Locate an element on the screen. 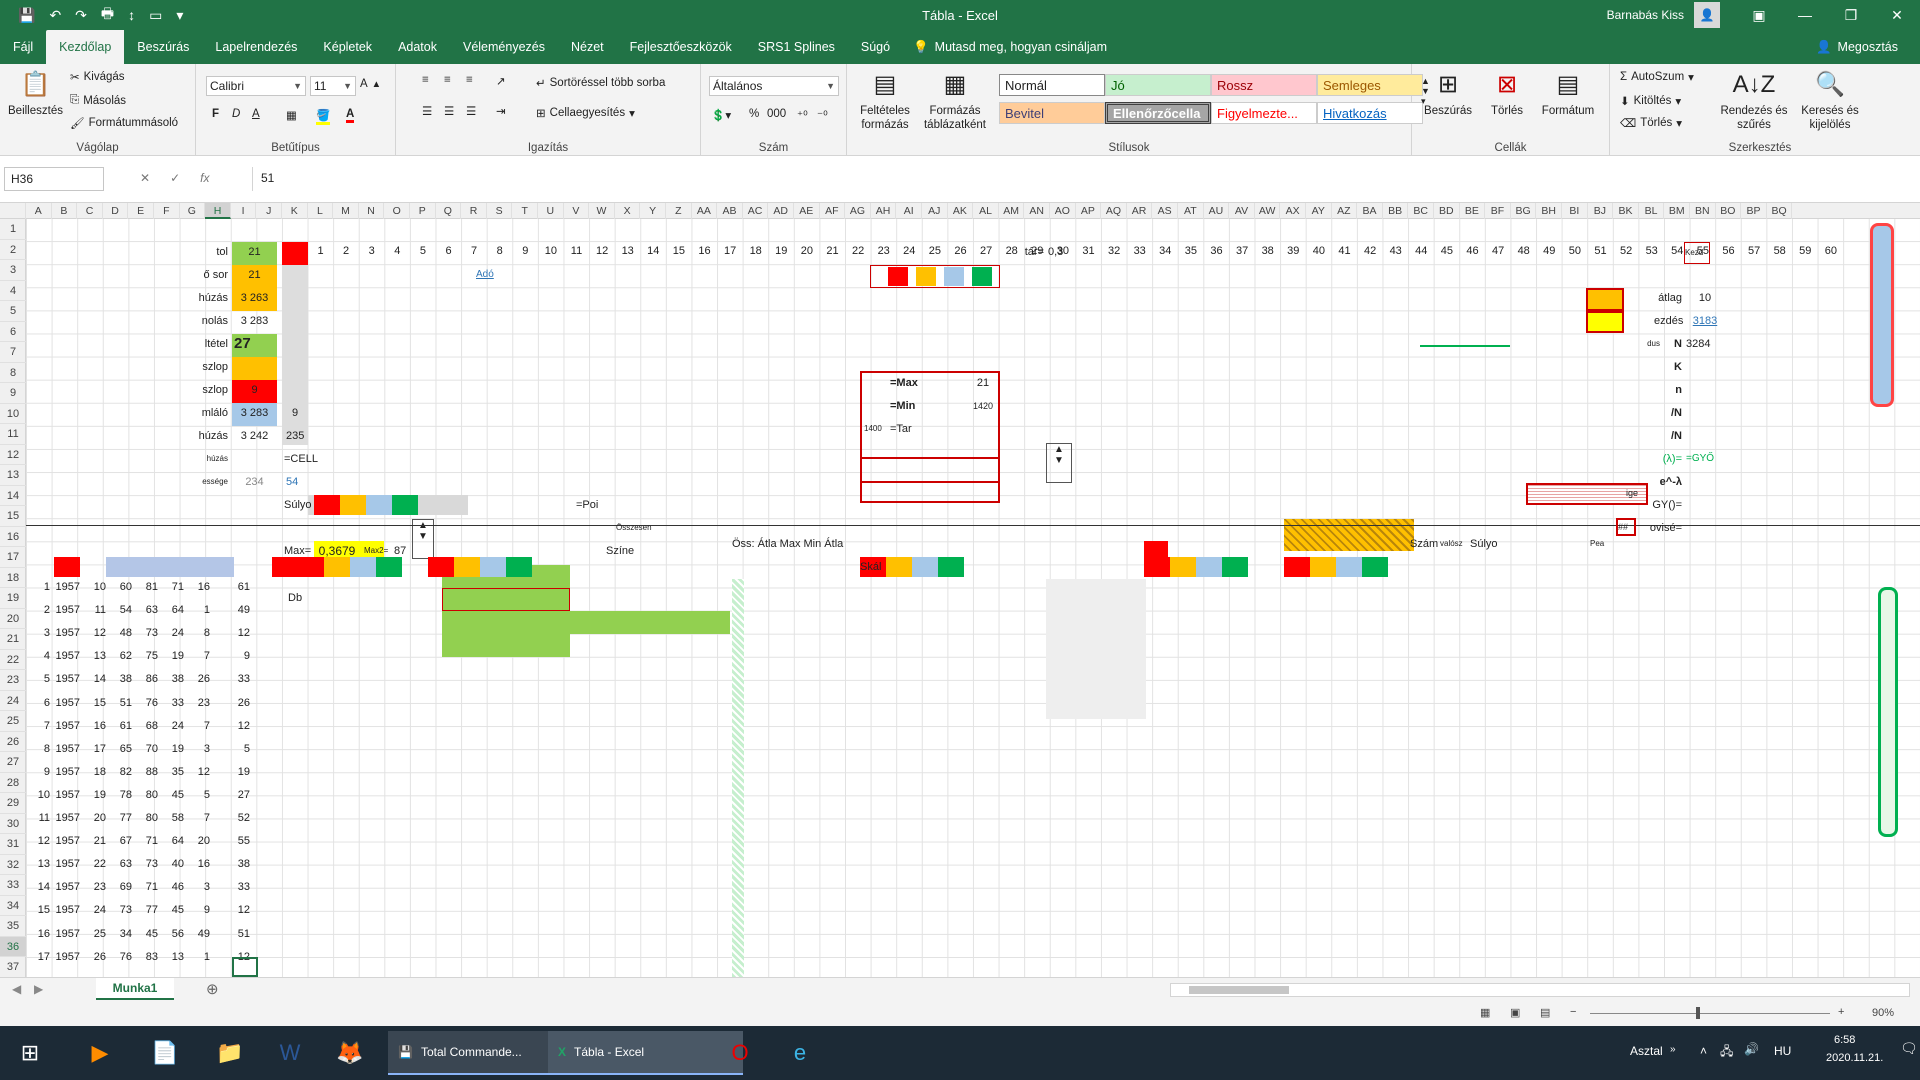  index-cell: 30 is located at coordinates (1062, 251).